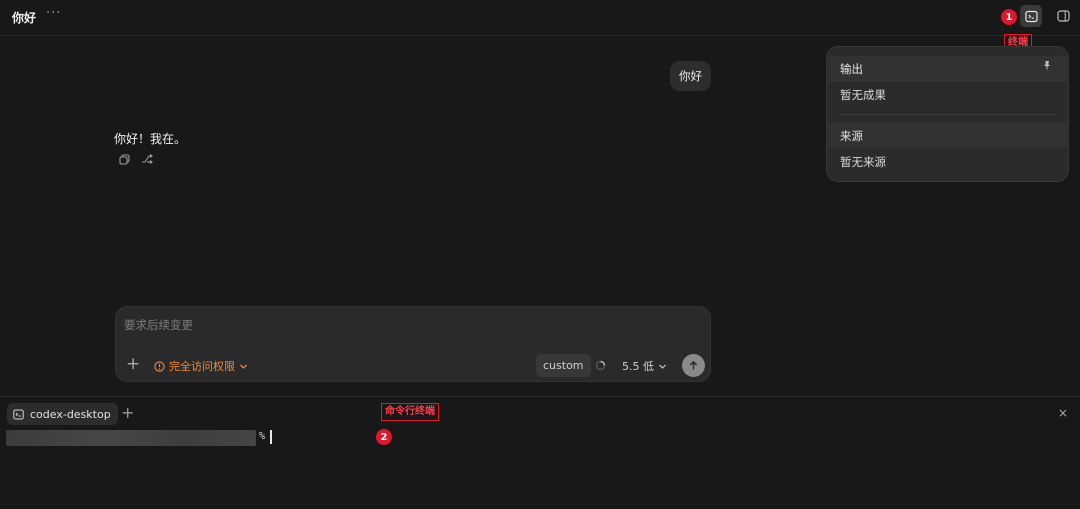  I want to click on source-heading: 来源, so click(851, 136).